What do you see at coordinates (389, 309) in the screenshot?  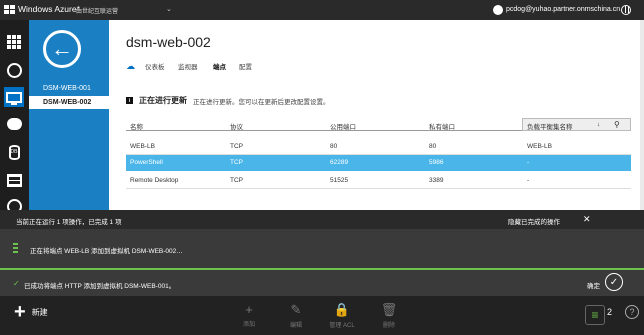 I see `trash-icon: 🗑` at bounding box center [389, 309].